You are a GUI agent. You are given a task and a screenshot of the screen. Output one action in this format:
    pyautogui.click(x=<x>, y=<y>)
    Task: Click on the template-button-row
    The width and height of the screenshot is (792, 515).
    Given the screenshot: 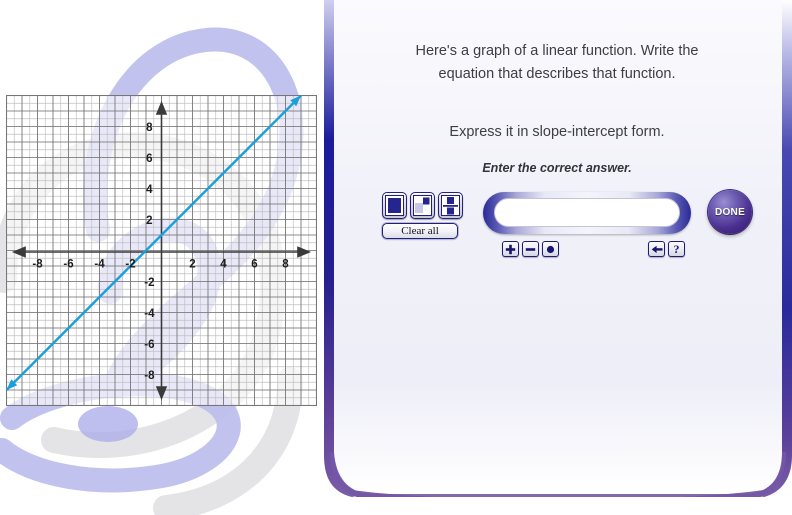 What is the action you would take?
    pyautogui.click(x=425, y=205)
    